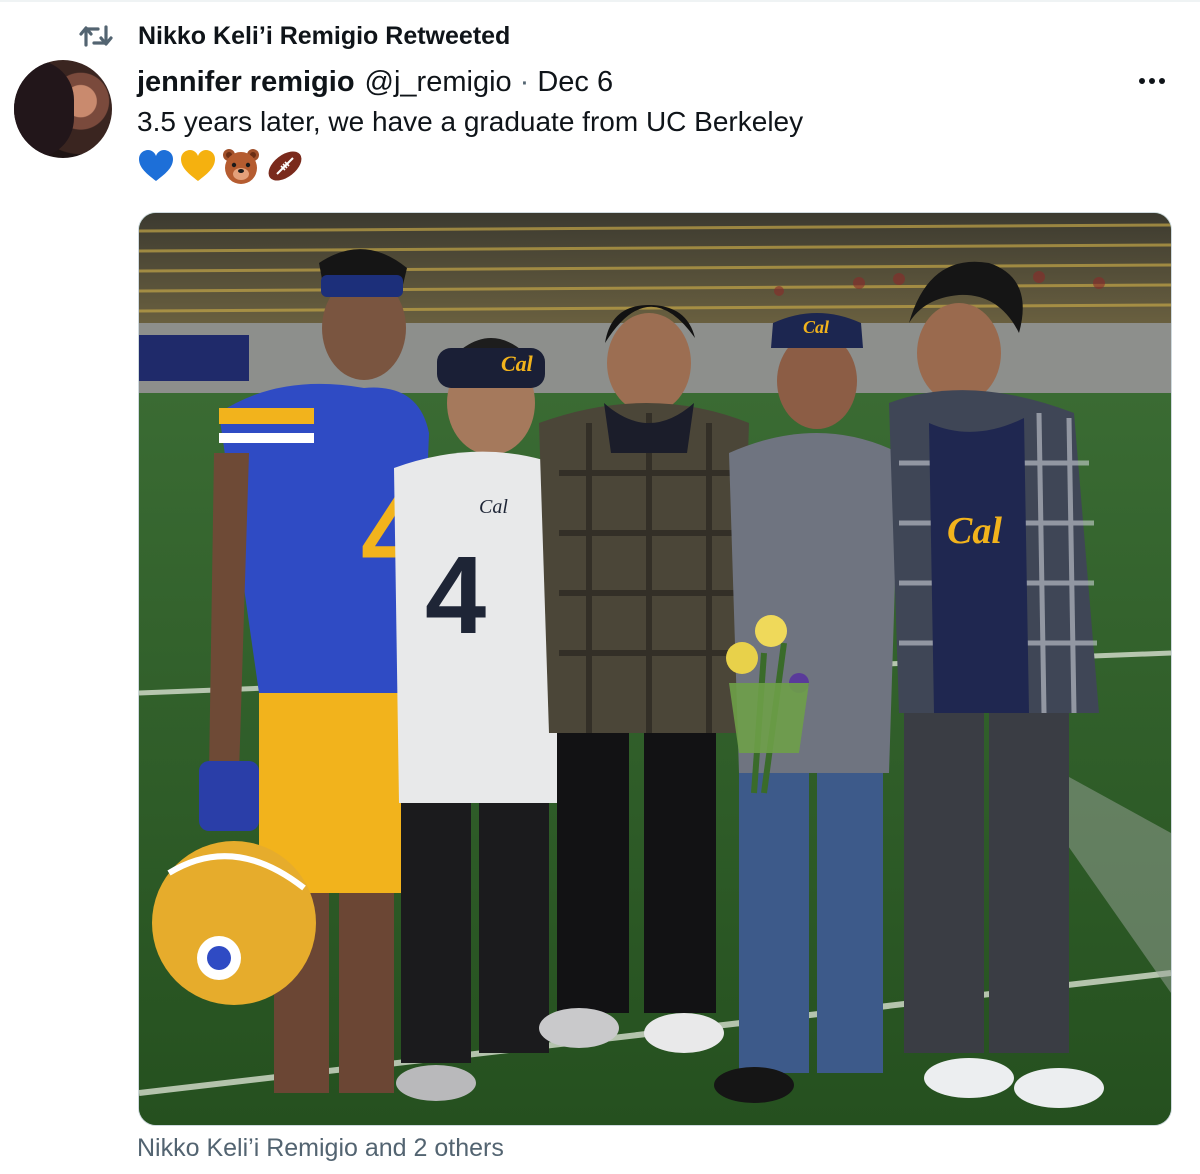  I want to click on author-handle: @j_remigio, so click(438, 82).